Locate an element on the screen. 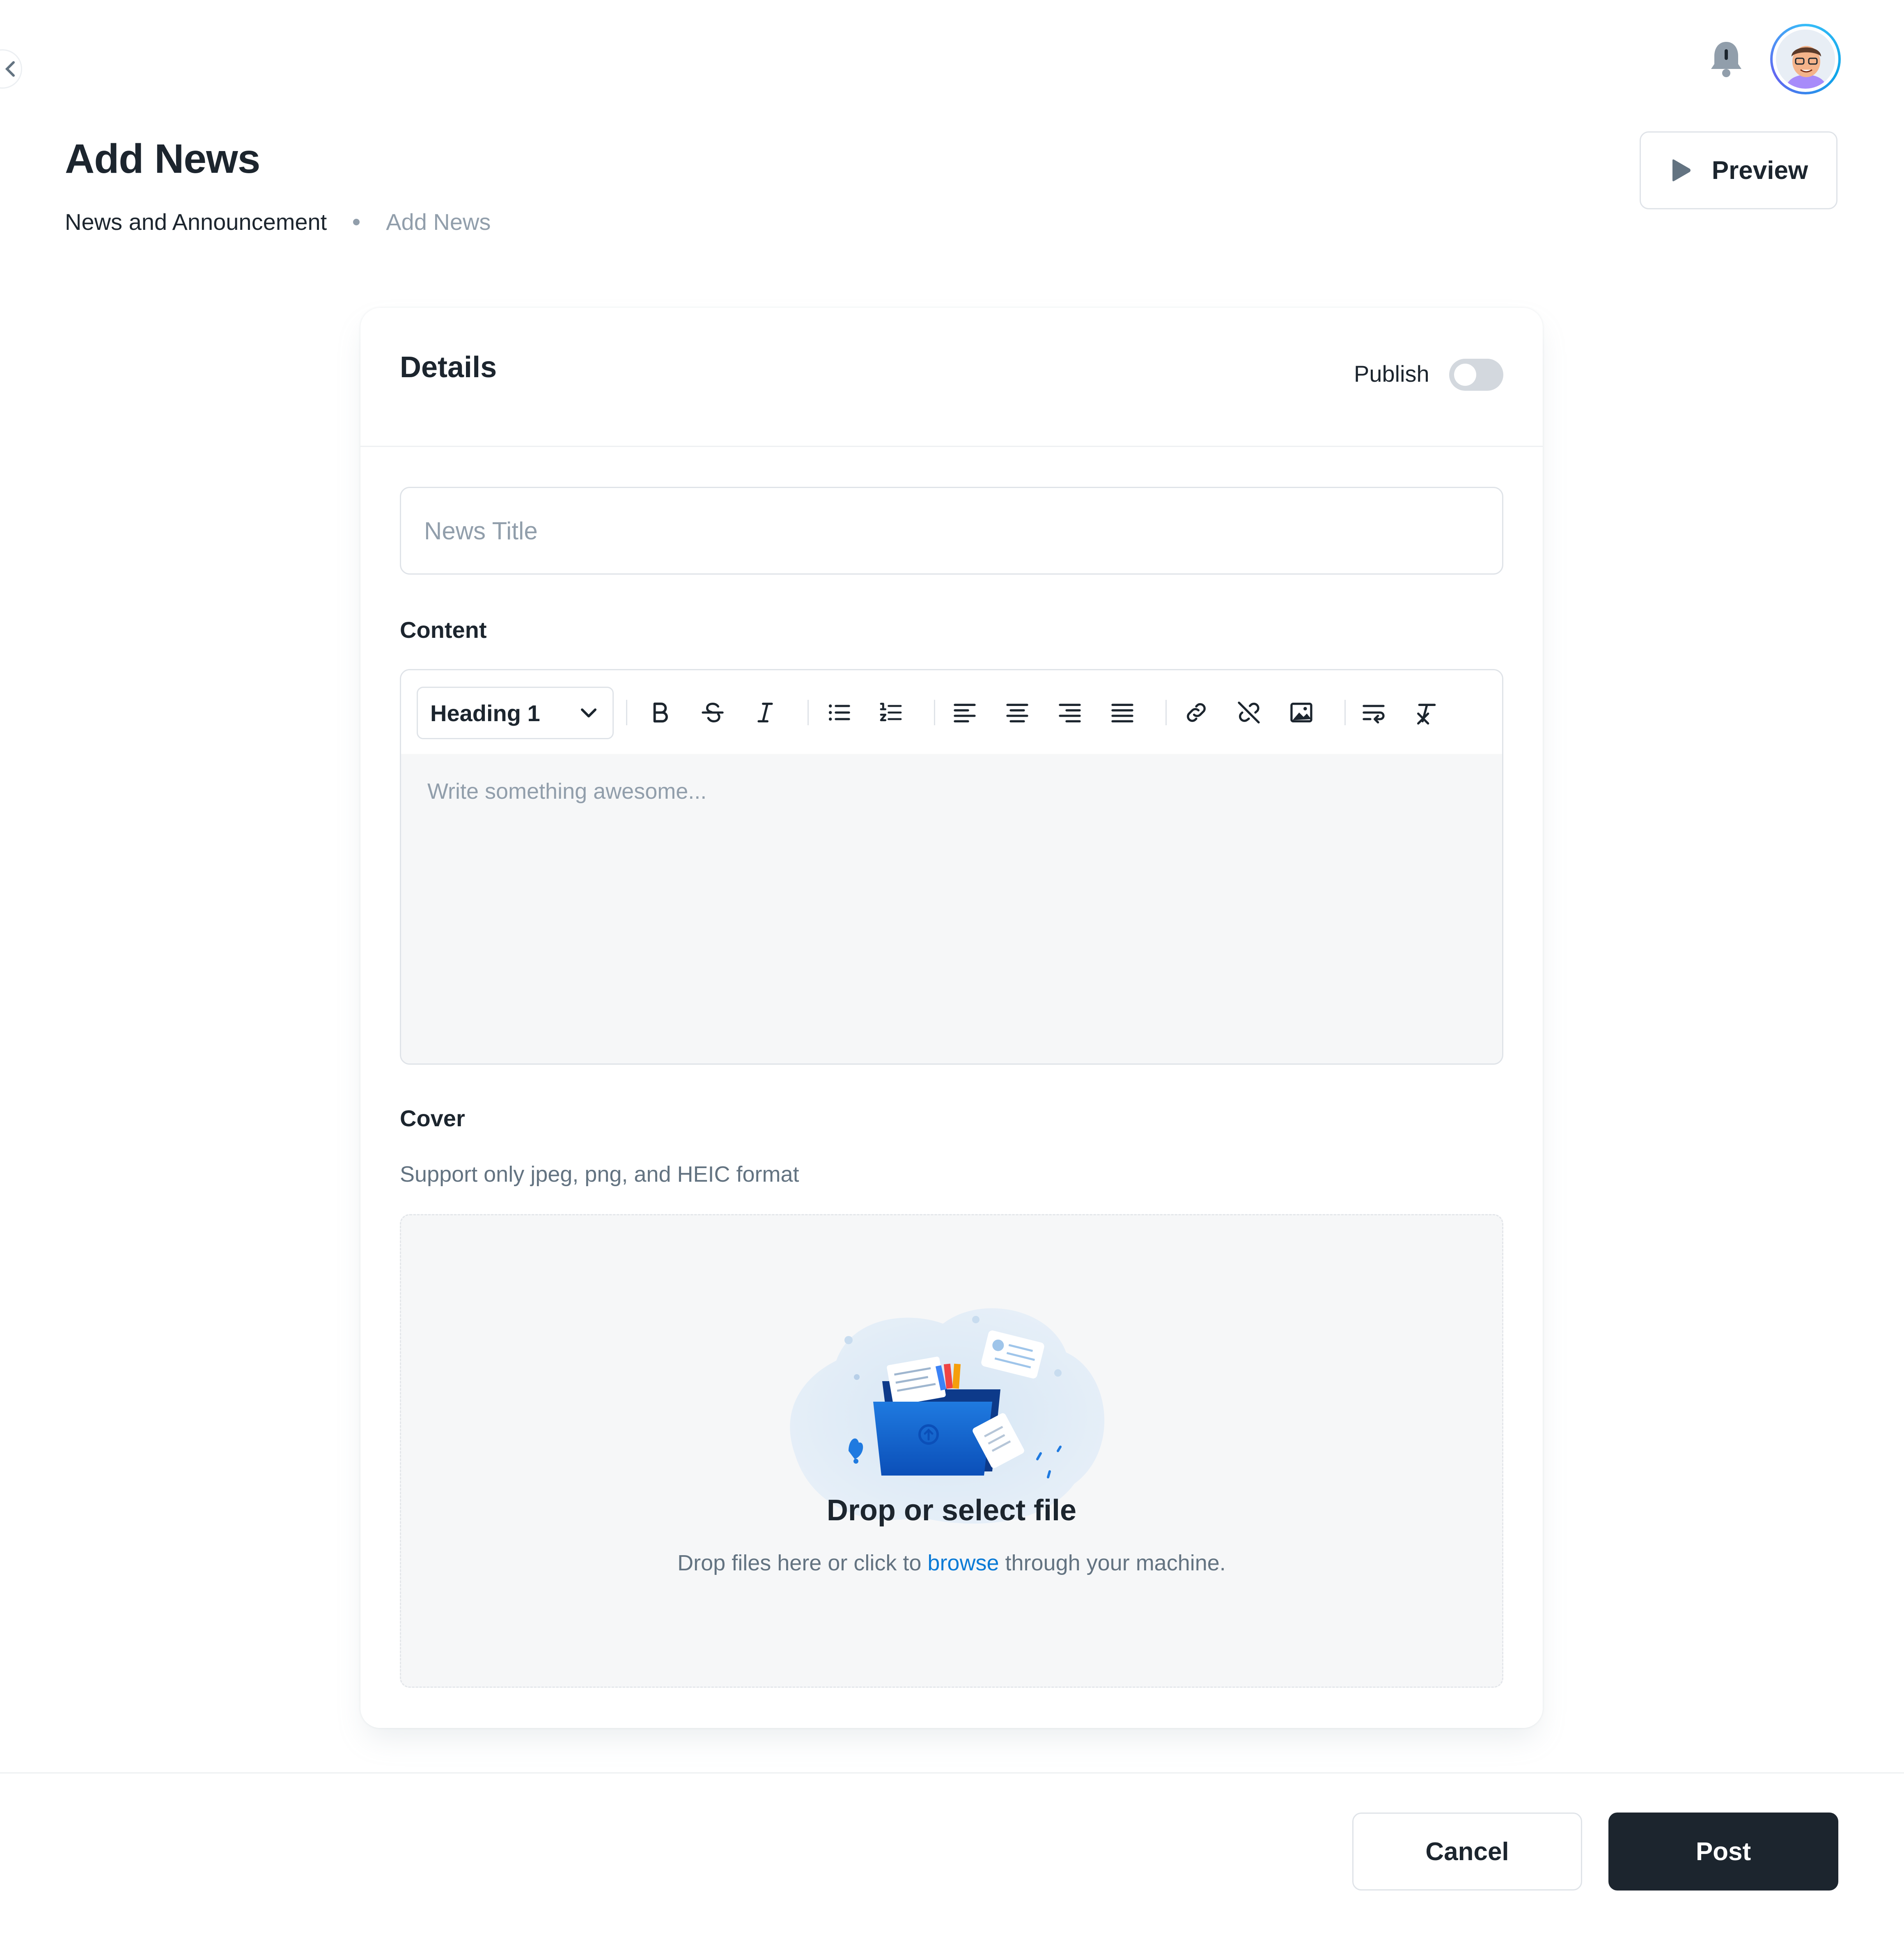 The height and width of the screenshot is (1957, 1904). link-icon is located at coordinates (1196, 712).